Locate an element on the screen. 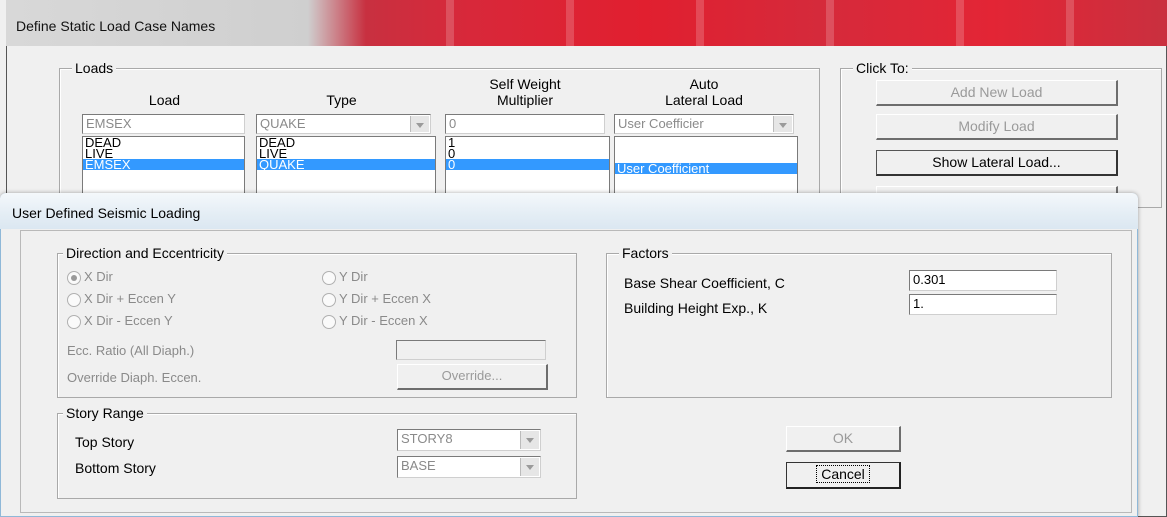 The width and height of the screenshot is (1167, 517). top-story-label: Top Story is located at coordinates (105, 442).